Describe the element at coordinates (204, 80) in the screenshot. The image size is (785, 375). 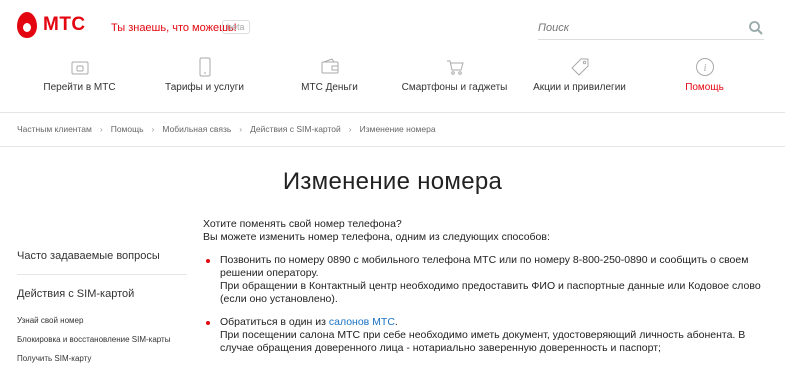
I see `nav-item-tariffs: Тарифы и услуги` at that location.